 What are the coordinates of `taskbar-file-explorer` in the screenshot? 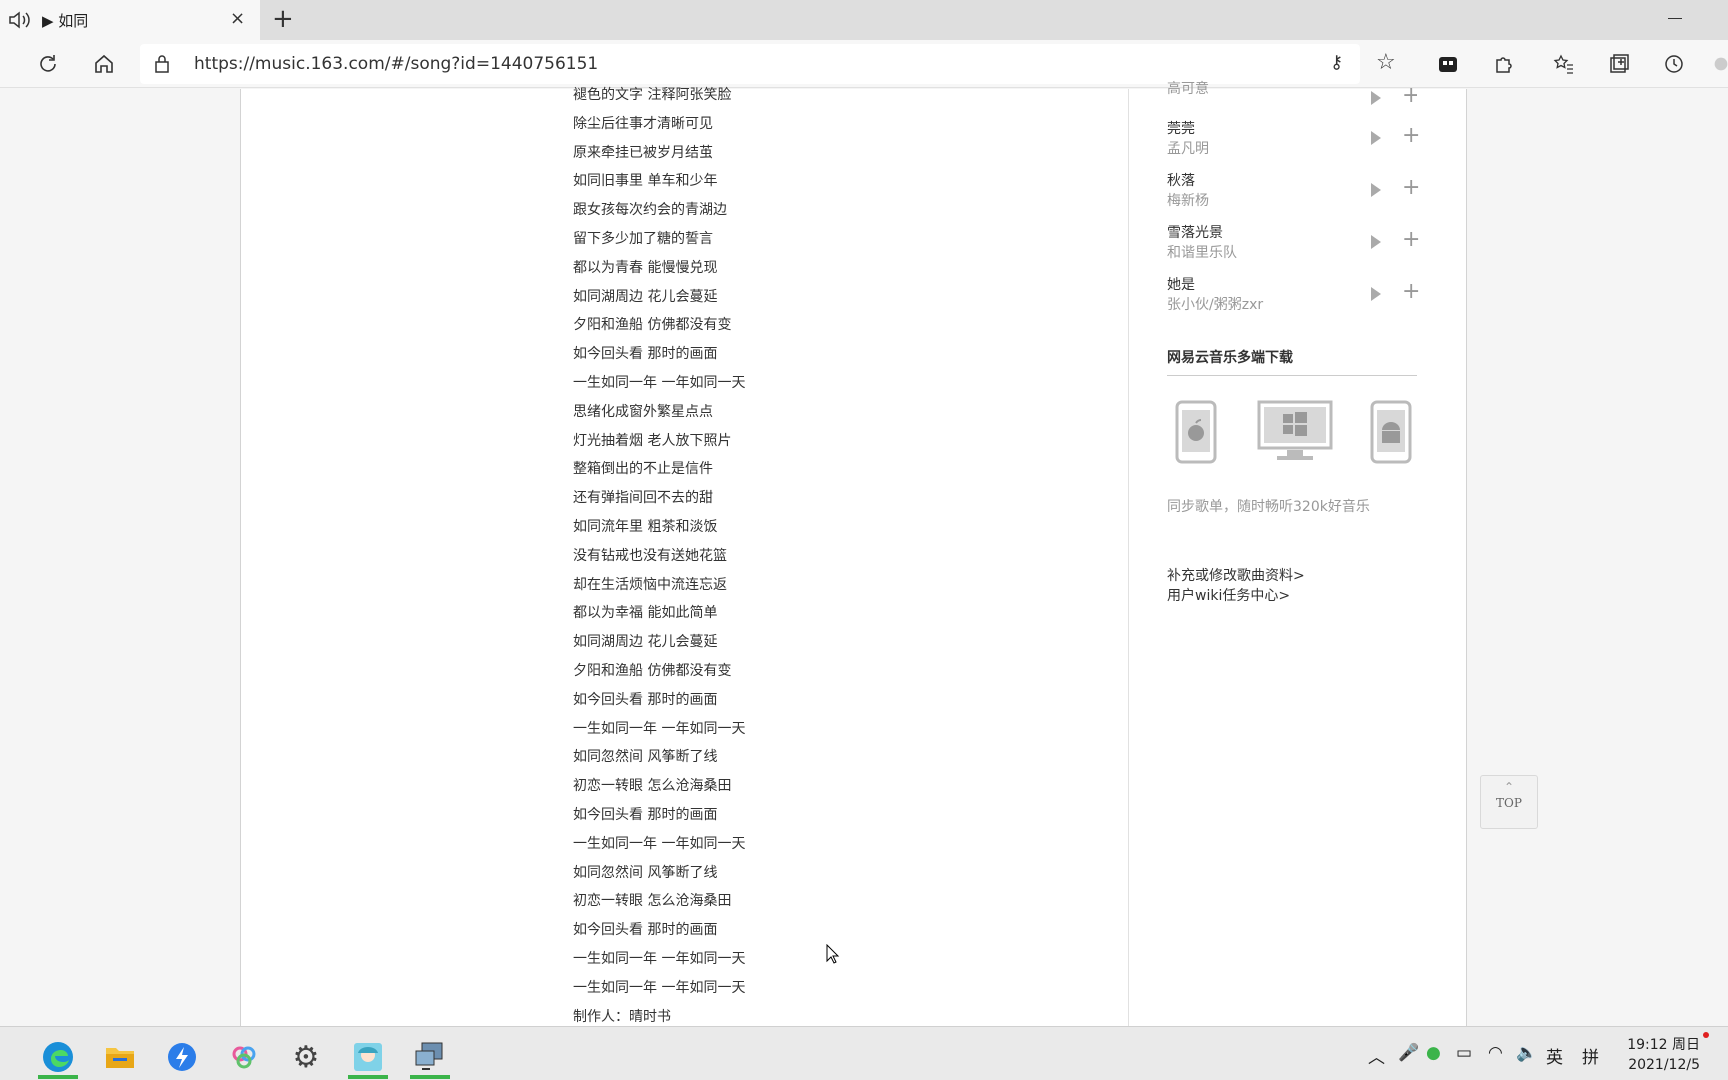 It's located at (120, 1057).